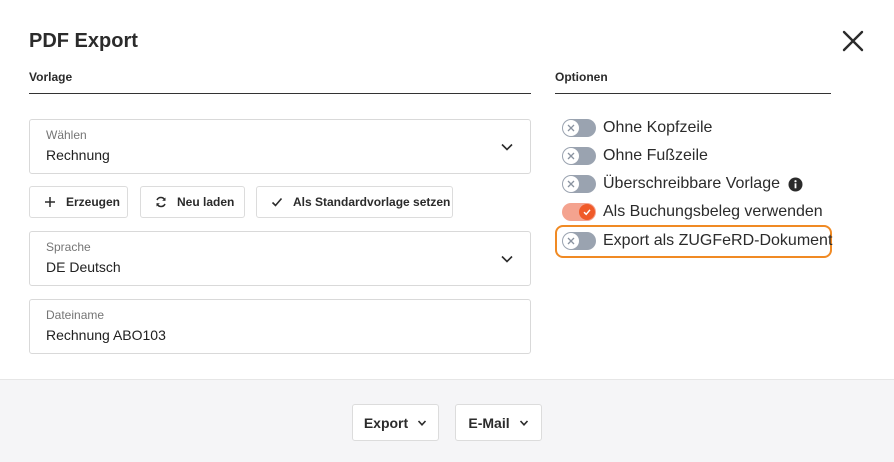 Image resolution: width=894 pixels, height=462 pixels. I want to click on option-export-zugferd: Export als ZUGFeRD-Dokument, so click(697, 241).